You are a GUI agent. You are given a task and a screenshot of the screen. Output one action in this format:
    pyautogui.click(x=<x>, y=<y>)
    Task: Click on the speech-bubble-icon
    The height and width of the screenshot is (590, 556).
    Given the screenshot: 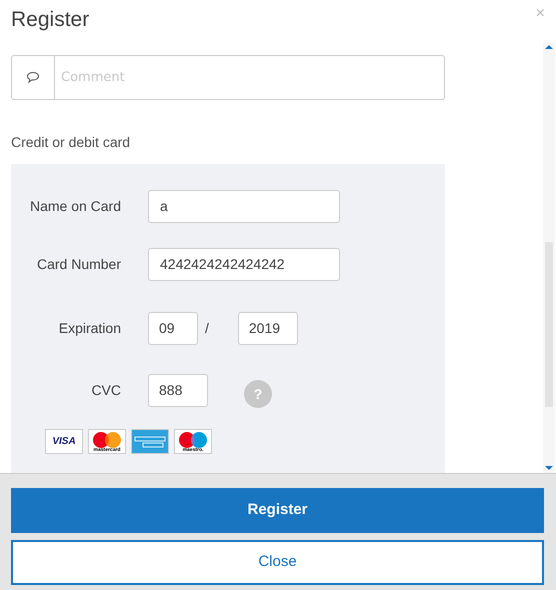 What is the action you would take?
    pyautogui.click(x=33, y=77)
    